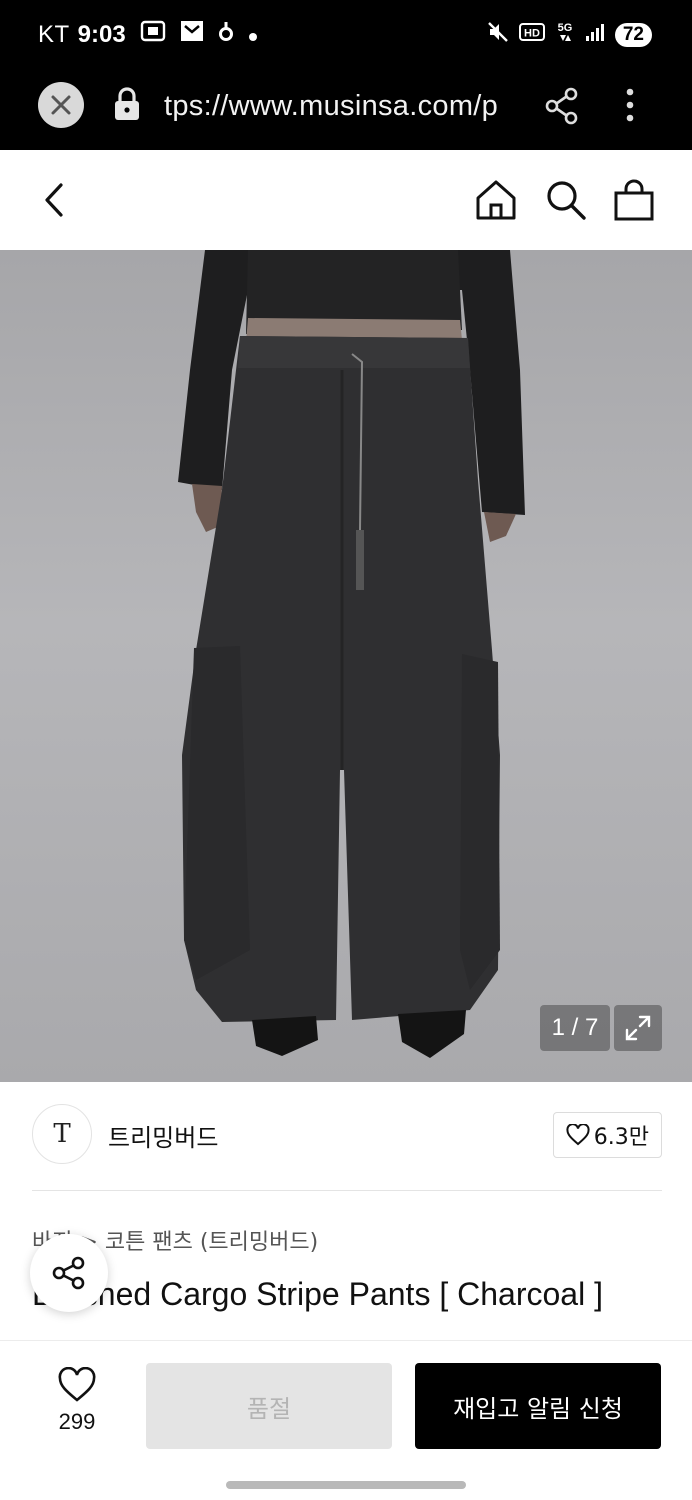 The height and width of the screenshot is (1500, 692). I want to click on bottom-action-bar: 299 품절 재입고 알림 신청, so click(346, 1405).